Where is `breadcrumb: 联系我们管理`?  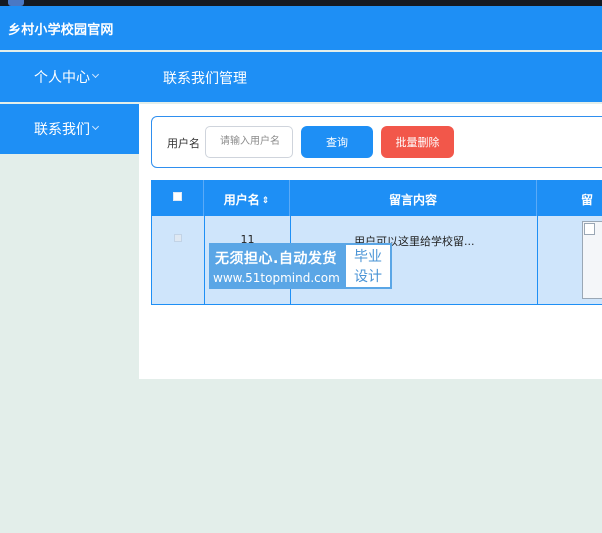
breadcrumb: 联系我们管理 is located at coordinates (205, 79).